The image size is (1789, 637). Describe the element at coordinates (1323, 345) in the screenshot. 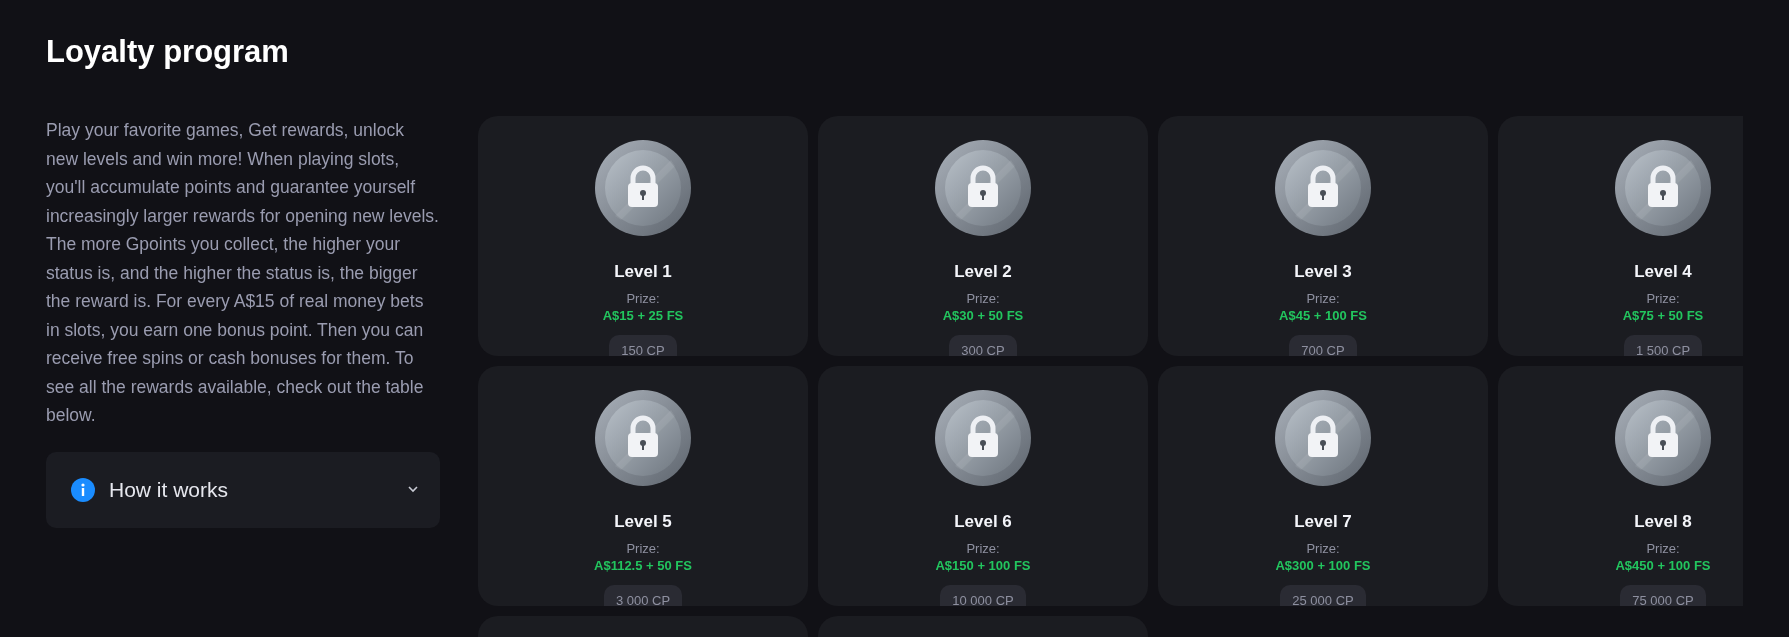

I see `points-badge: 700 CP` at that location.